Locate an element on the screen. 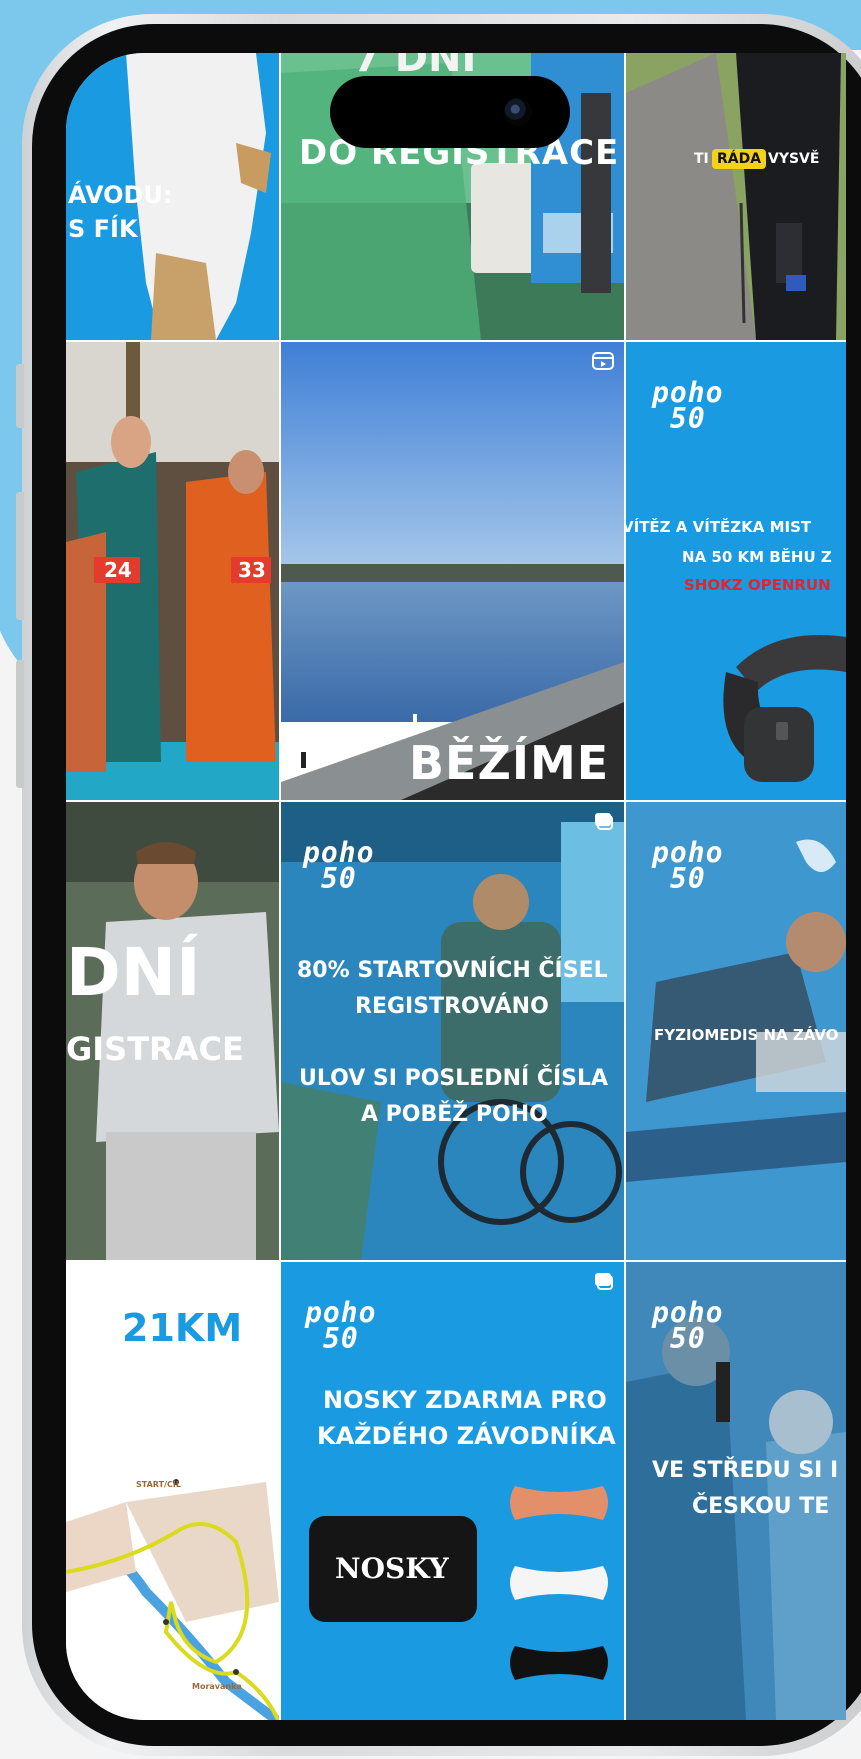  post-tile-9: poho 50 FYZIOMEDIS NA ZÁVO is located at coordinates (736, 1031).